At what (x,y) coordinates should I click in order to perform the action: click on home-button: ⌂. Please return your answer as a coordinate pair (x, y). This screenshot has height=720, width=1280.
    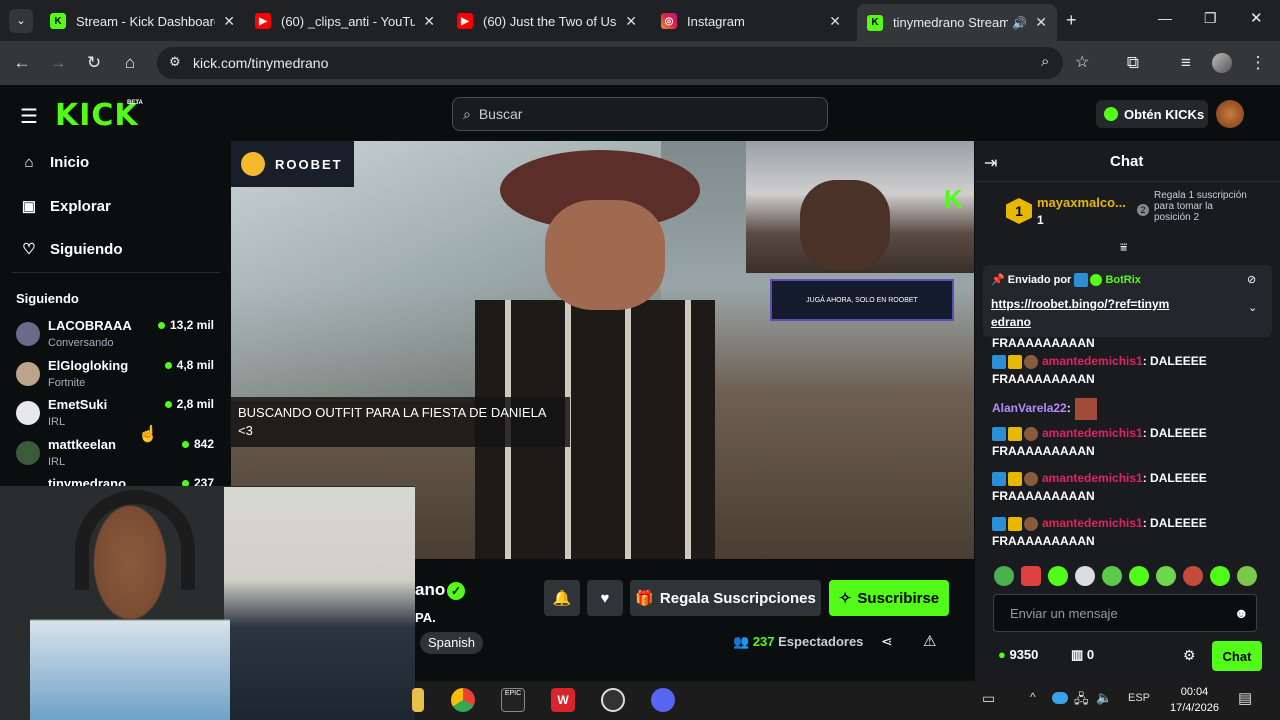
    Looking at the image, I should click on (130, 63).